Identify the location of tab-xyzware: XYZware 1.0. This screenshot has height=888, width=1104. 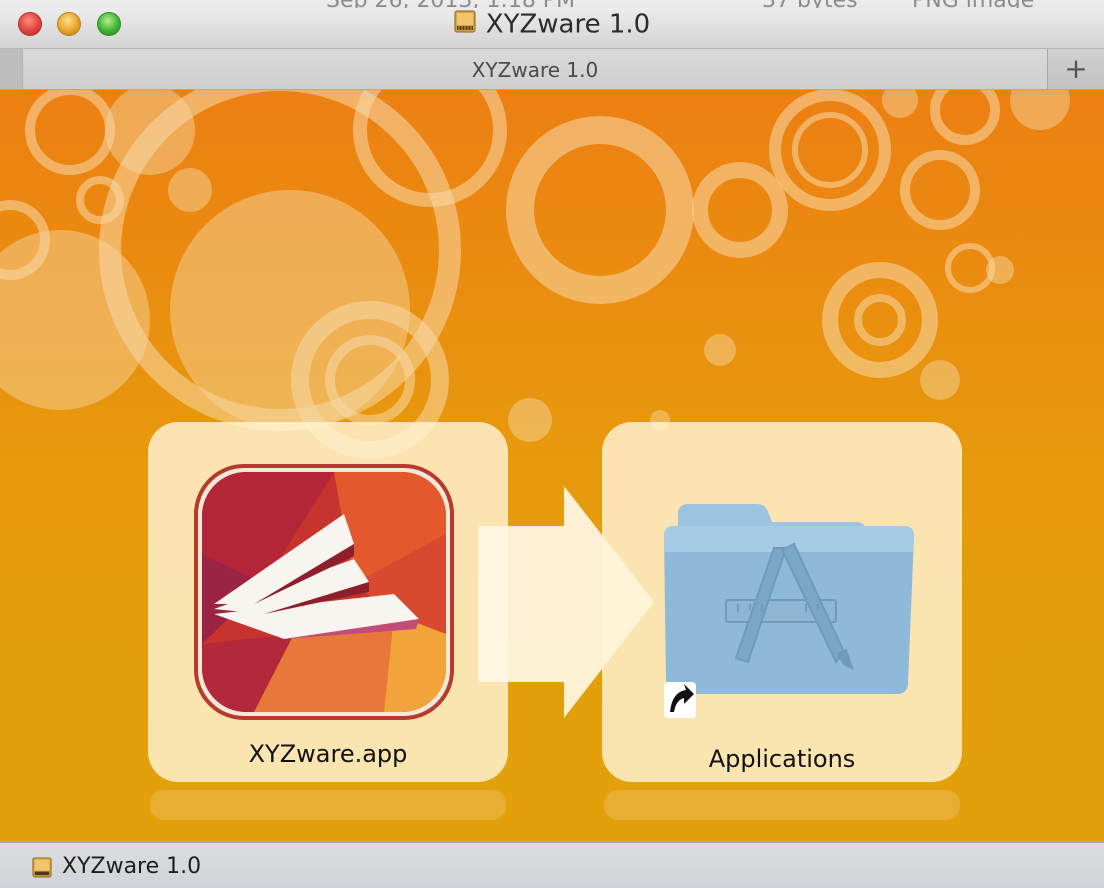
(535, 69).